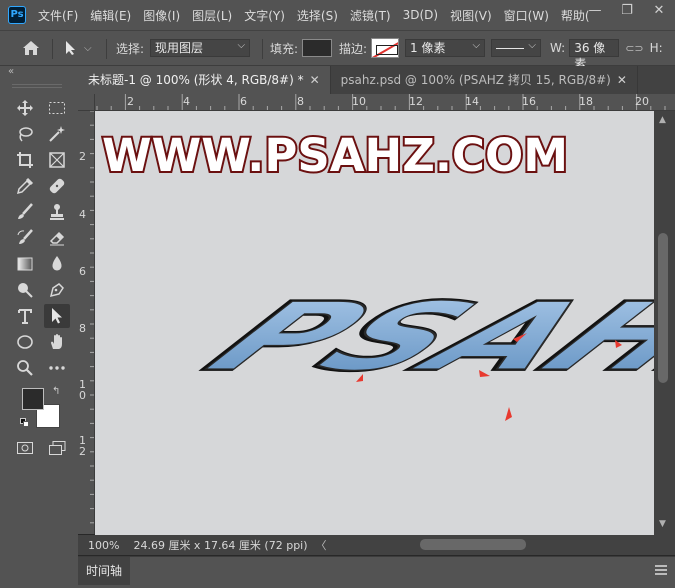  Describe the element at coordinates (558, 48) in the screenshot. I see `width-label: W:` at that location.